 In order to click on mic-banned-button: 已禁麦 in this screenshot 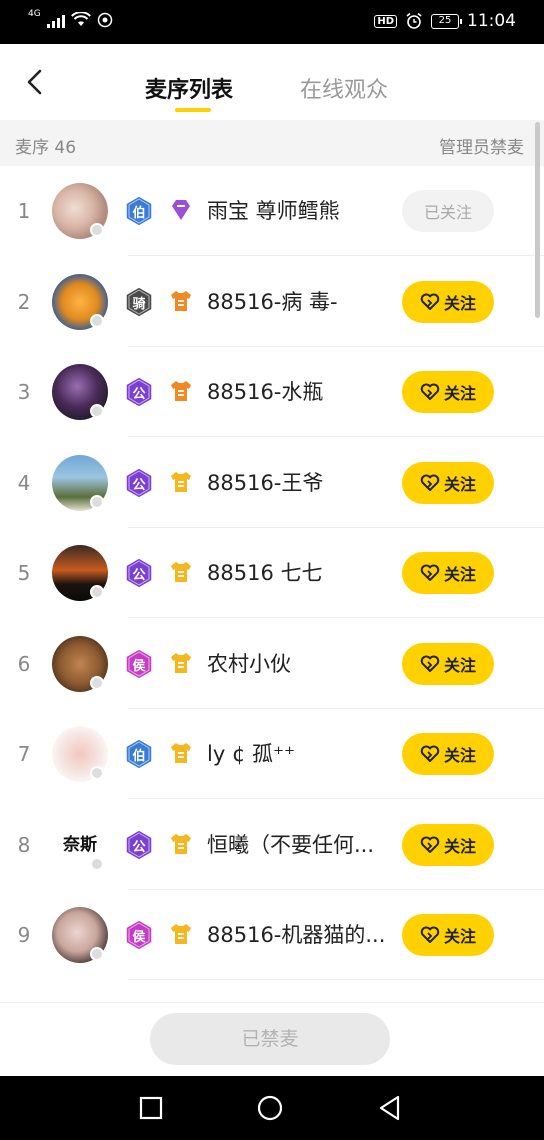, I will do `click(270, 1039)`.